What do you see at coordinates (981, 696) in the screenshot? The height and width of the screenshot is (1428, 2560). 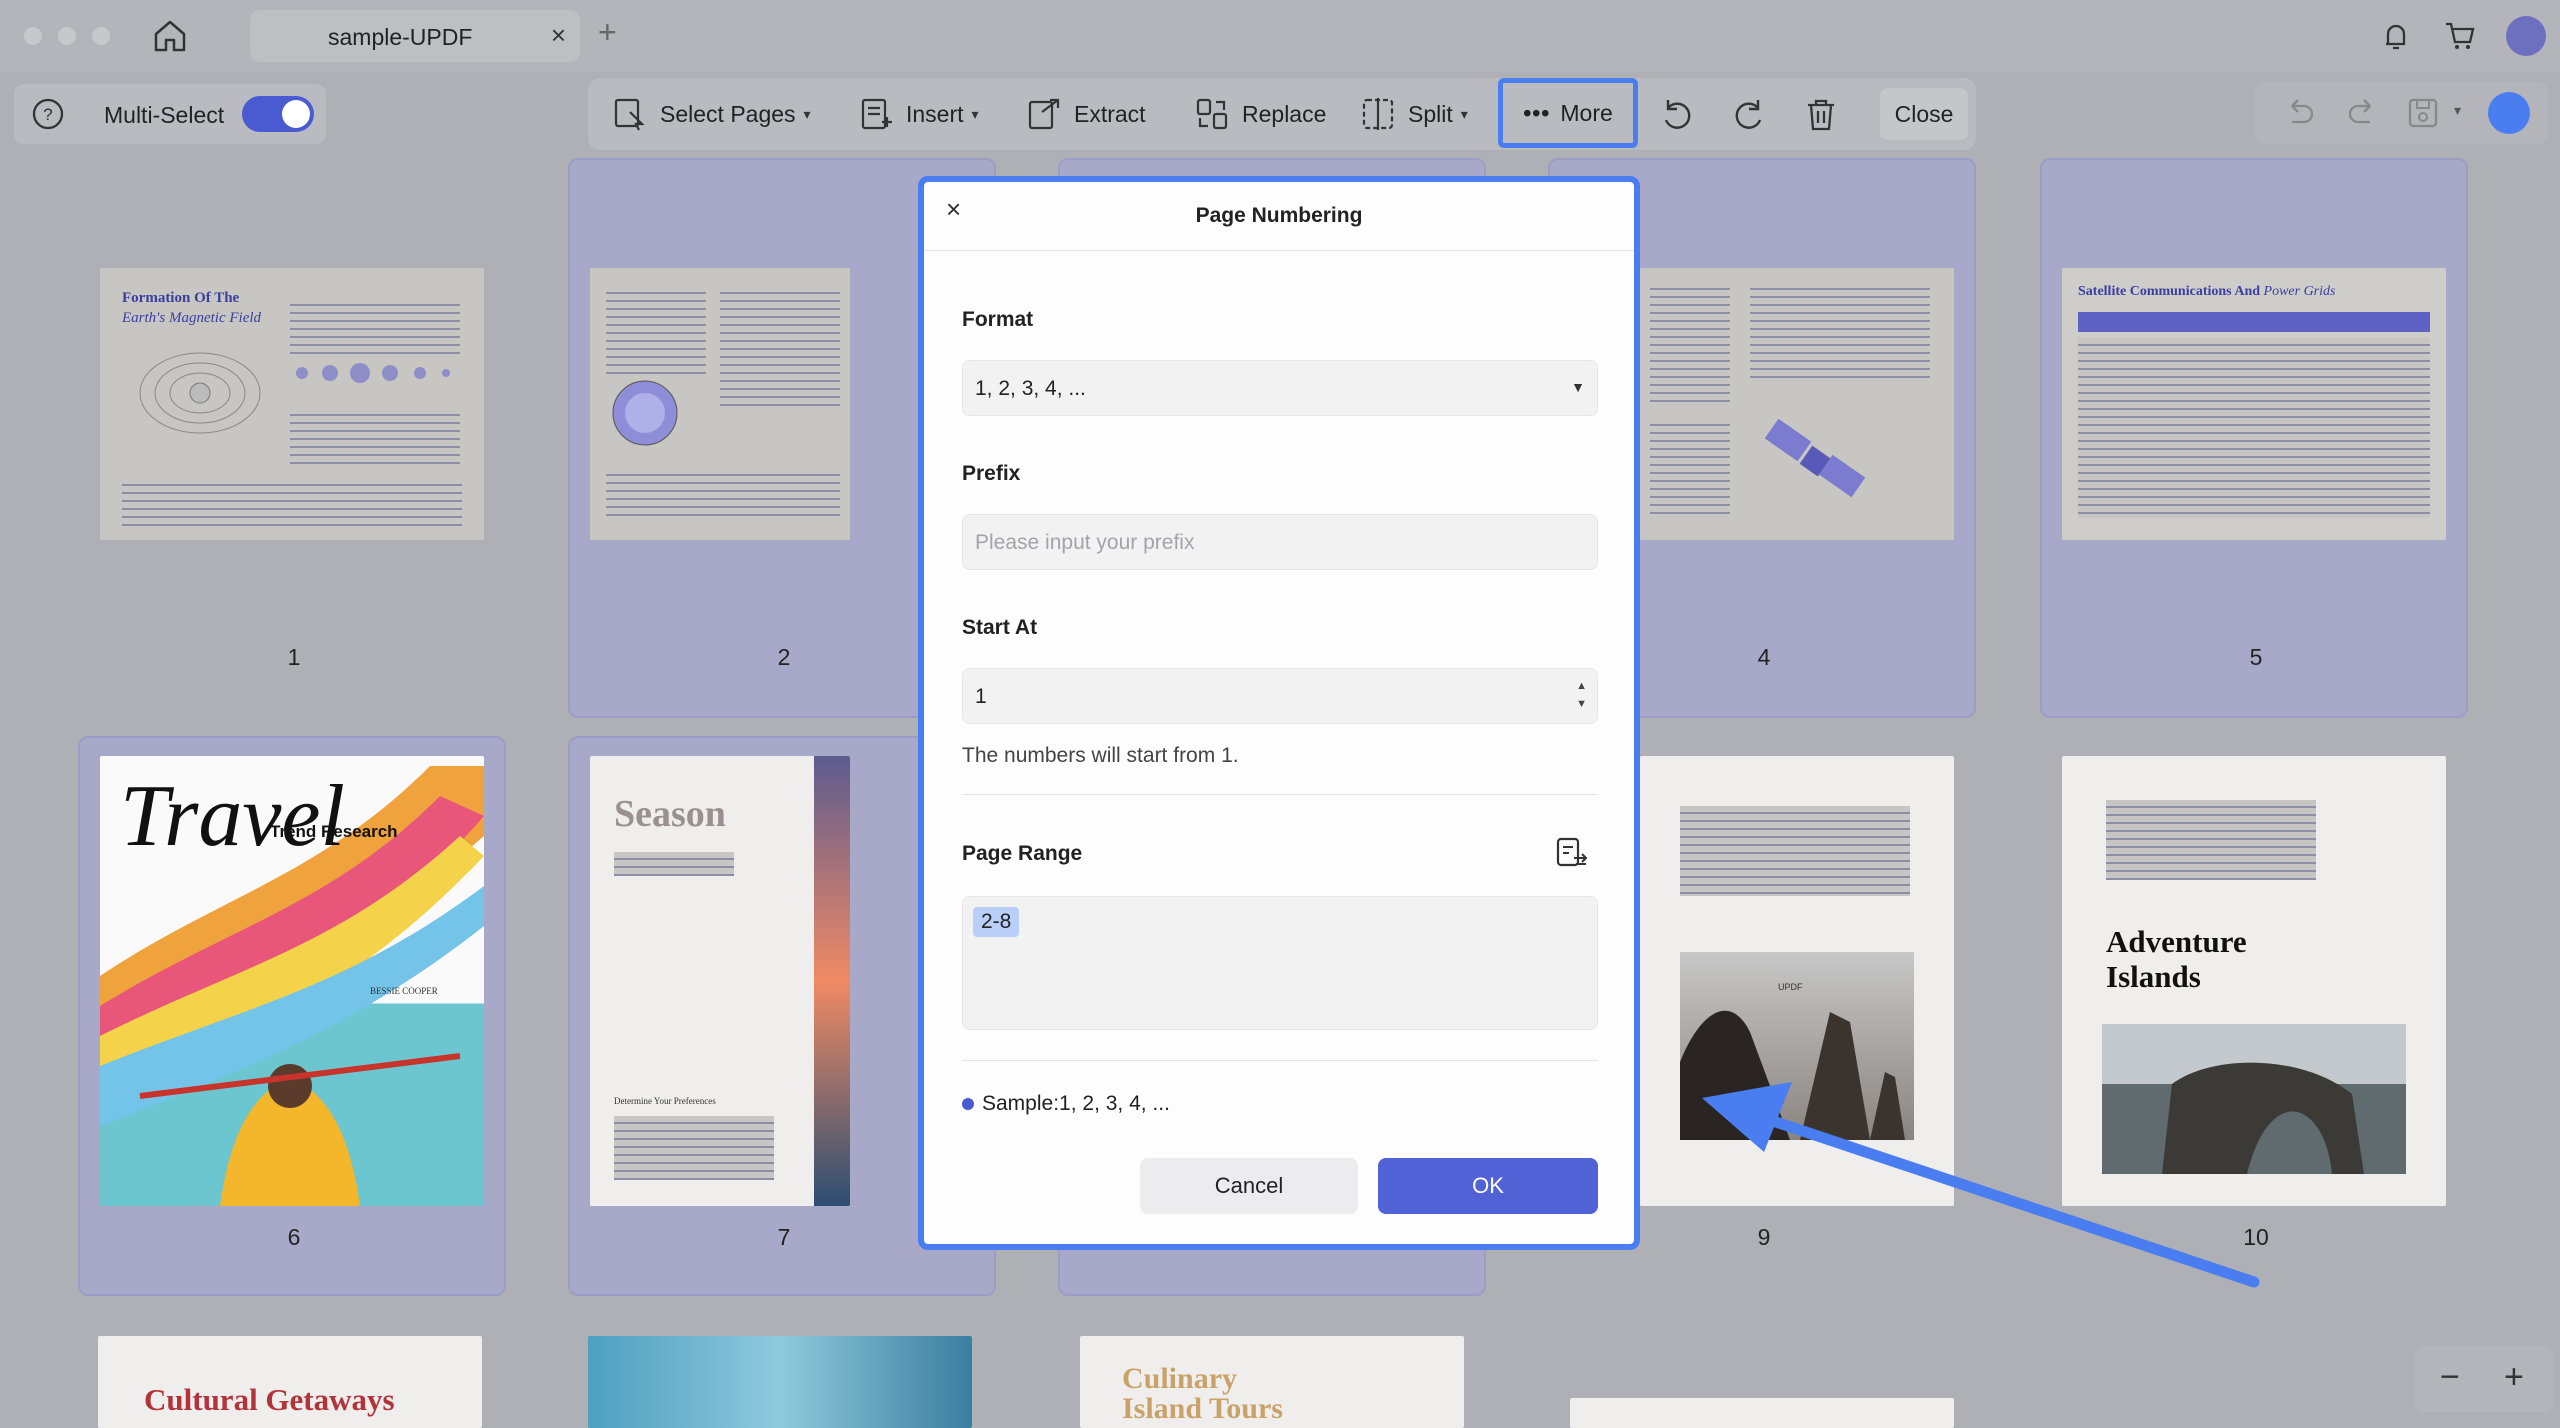 I see `start-at-value: 1` at bounding box center [981, 696].